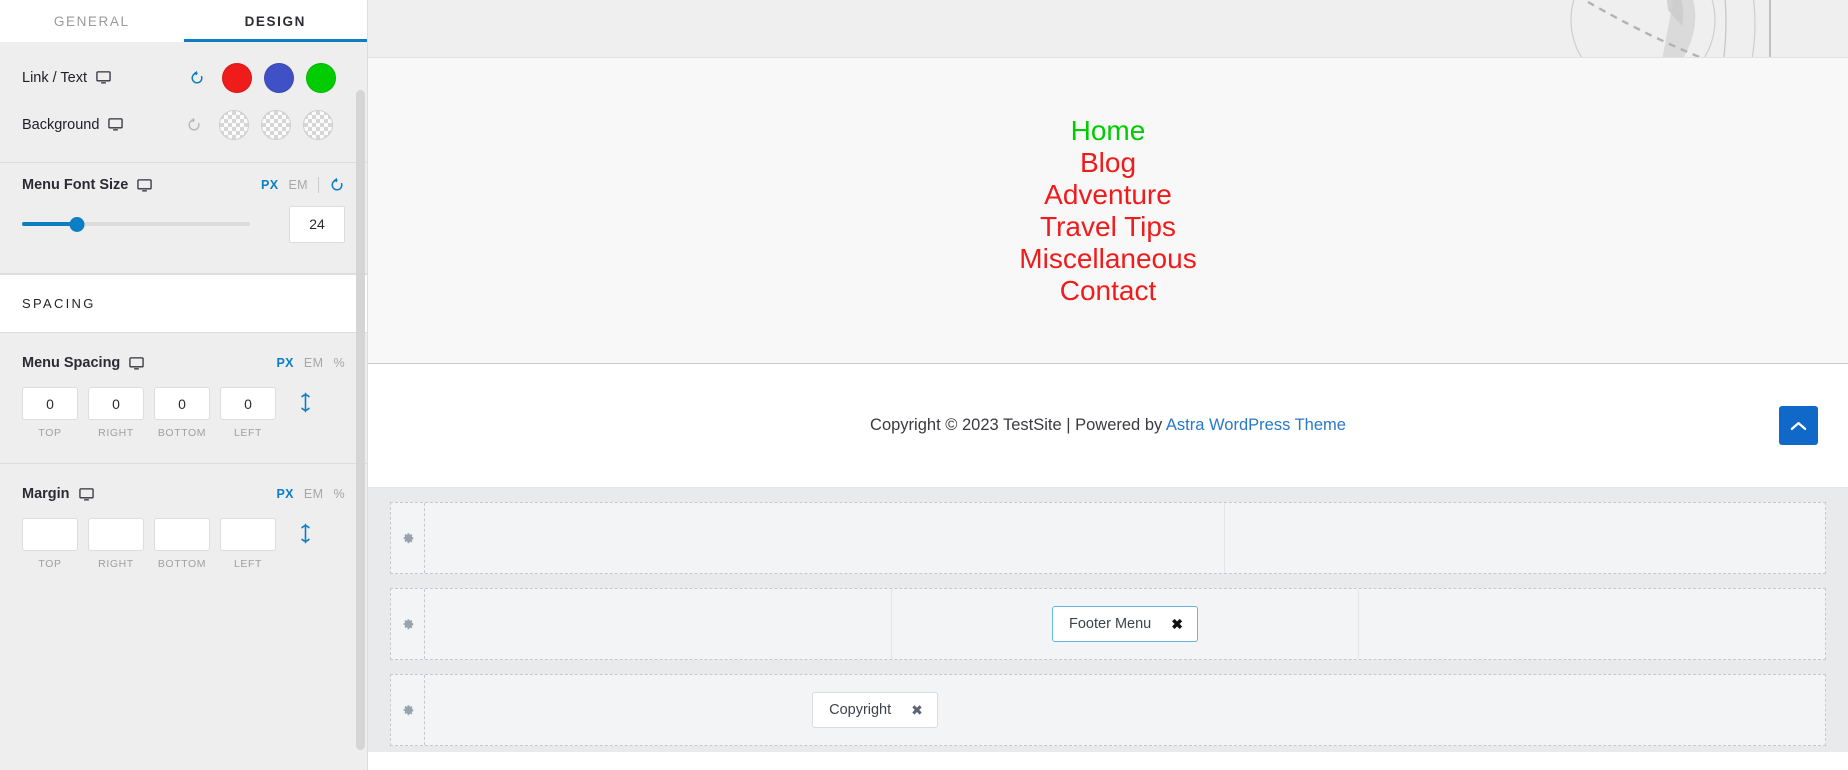  I want to click on unit-divider, so click(318, 185).